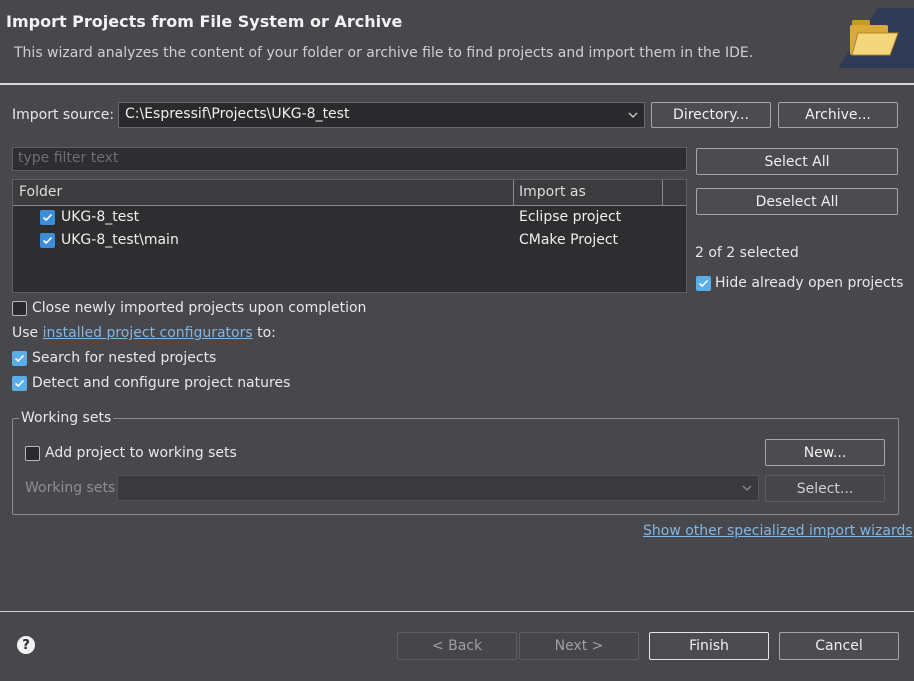 The height and width of the screenshot is (681, 914). Describe the element at coordinates (141, 453) in the screenshot. I see `add-to-working-sets-label: Add project to working sets` at that location.